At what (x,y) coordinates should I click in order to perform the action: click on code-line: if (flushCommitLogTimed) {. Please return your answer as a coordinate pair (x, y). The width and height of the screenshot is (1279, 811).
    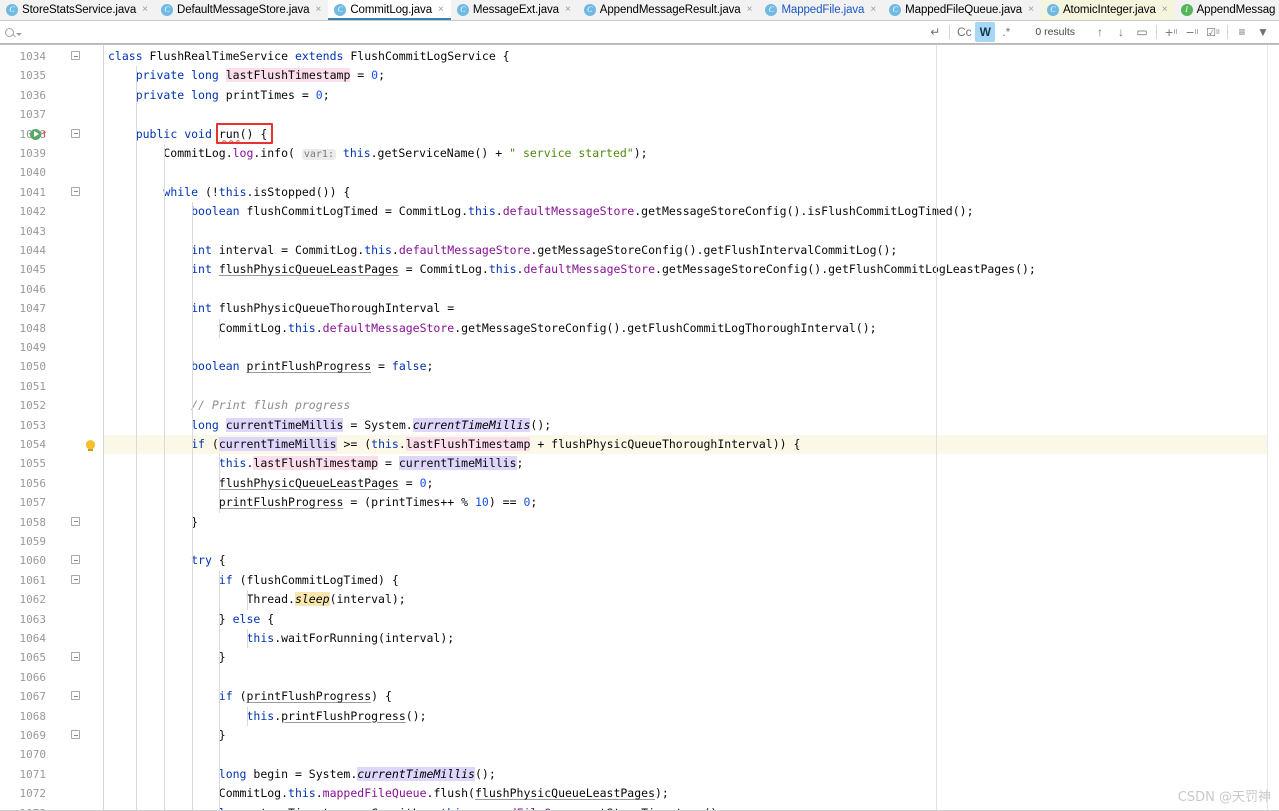
    Looking at the image, I should click on (691, 580).